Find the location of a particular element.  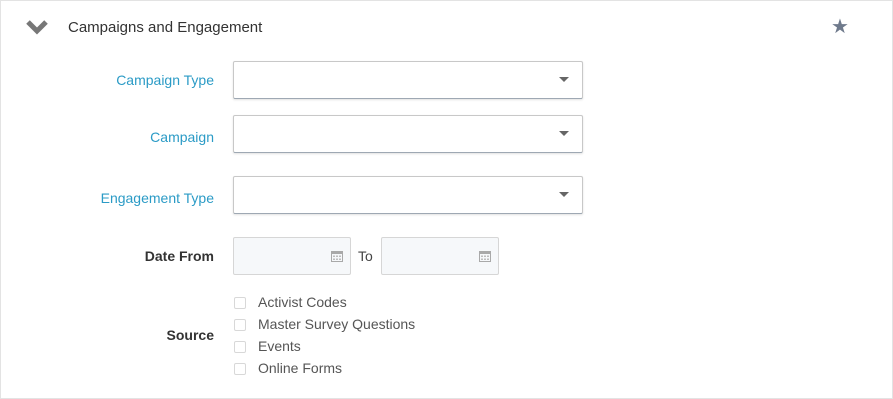

campaign-type-label: Campaign Type is located at coordinates (165, 80).